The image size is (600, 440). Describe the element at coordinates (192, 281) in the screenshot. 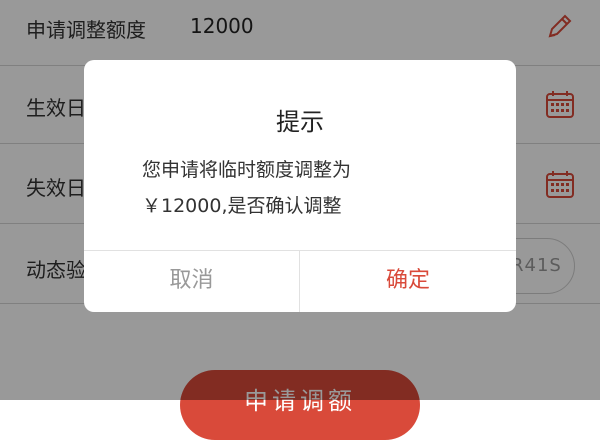

I see `cancel-button: 取消` at that location.